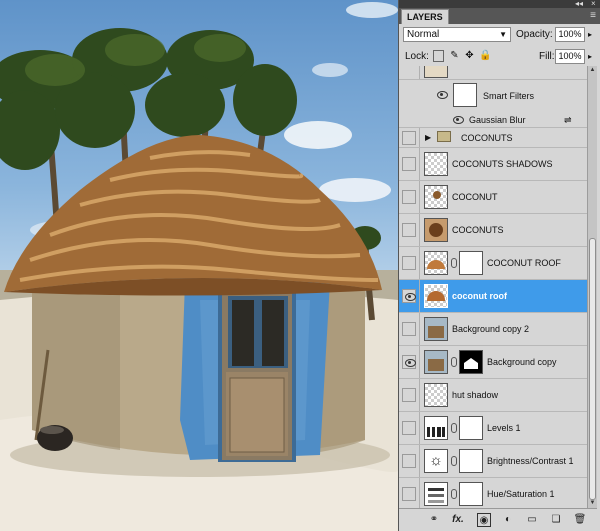 Image resolution: width=600 pixels, height=531 pixels. Describe the element at coordinates (425, 16) in the screenshot. I see `tab-layers: LAYERS` at that location.